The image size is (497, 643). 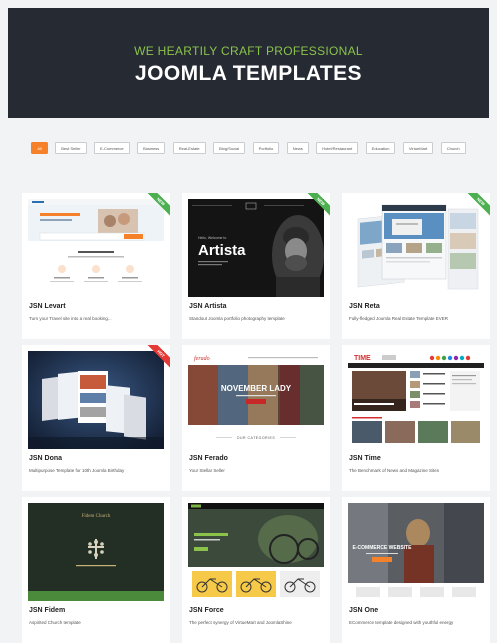 I want to click on filter-virtuemart: VirtueMart, so click(x=418, y=148).